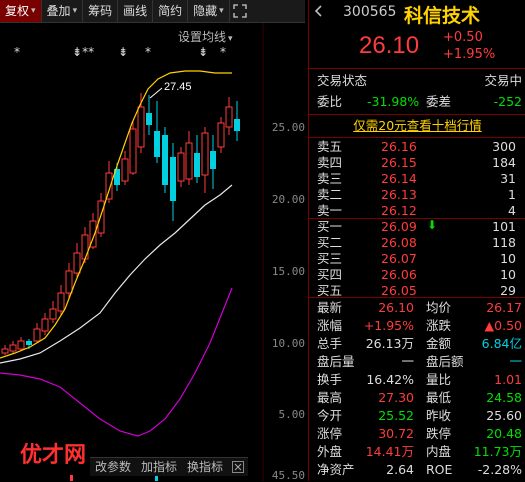 This screenshot has height=482, width=525. Describe the element at coordinates (499, 469) in the screenshot. I see `stat-value: -2.28%` at that location.